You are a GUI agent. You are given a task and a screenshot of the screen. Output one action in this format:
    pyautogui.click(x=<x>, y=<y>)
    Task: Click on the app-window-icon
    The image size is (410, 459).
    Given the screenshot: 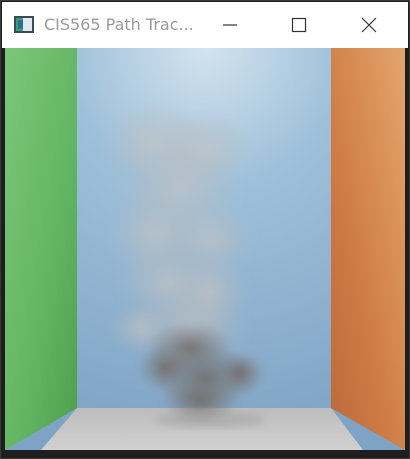 What is the action you would take?
    pyautogui.click(x=24, y=24)
    